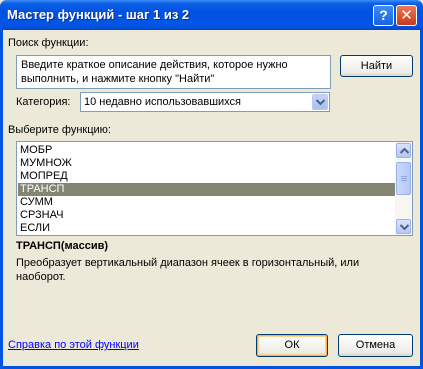 The height and width of the screenshot is (369, 423). What do you see at coordinates (207, 215) in the screenshot?
I see `list-item: СРЗНАЧ` at bounding box center [207, 215].